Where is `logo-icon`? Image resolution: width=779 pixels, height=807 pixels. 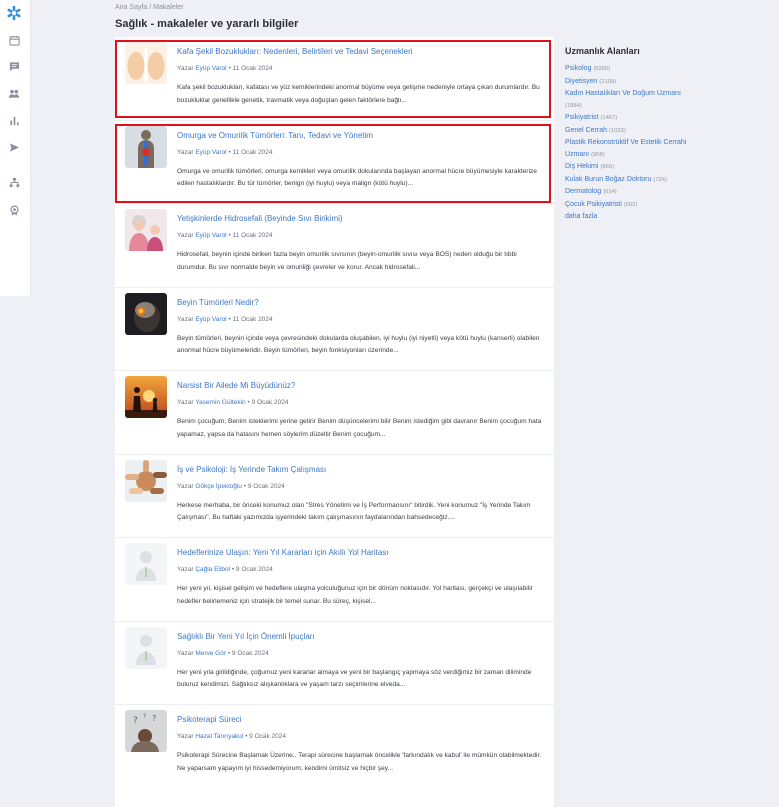
logo-icon is located at coordinates (14, 13).